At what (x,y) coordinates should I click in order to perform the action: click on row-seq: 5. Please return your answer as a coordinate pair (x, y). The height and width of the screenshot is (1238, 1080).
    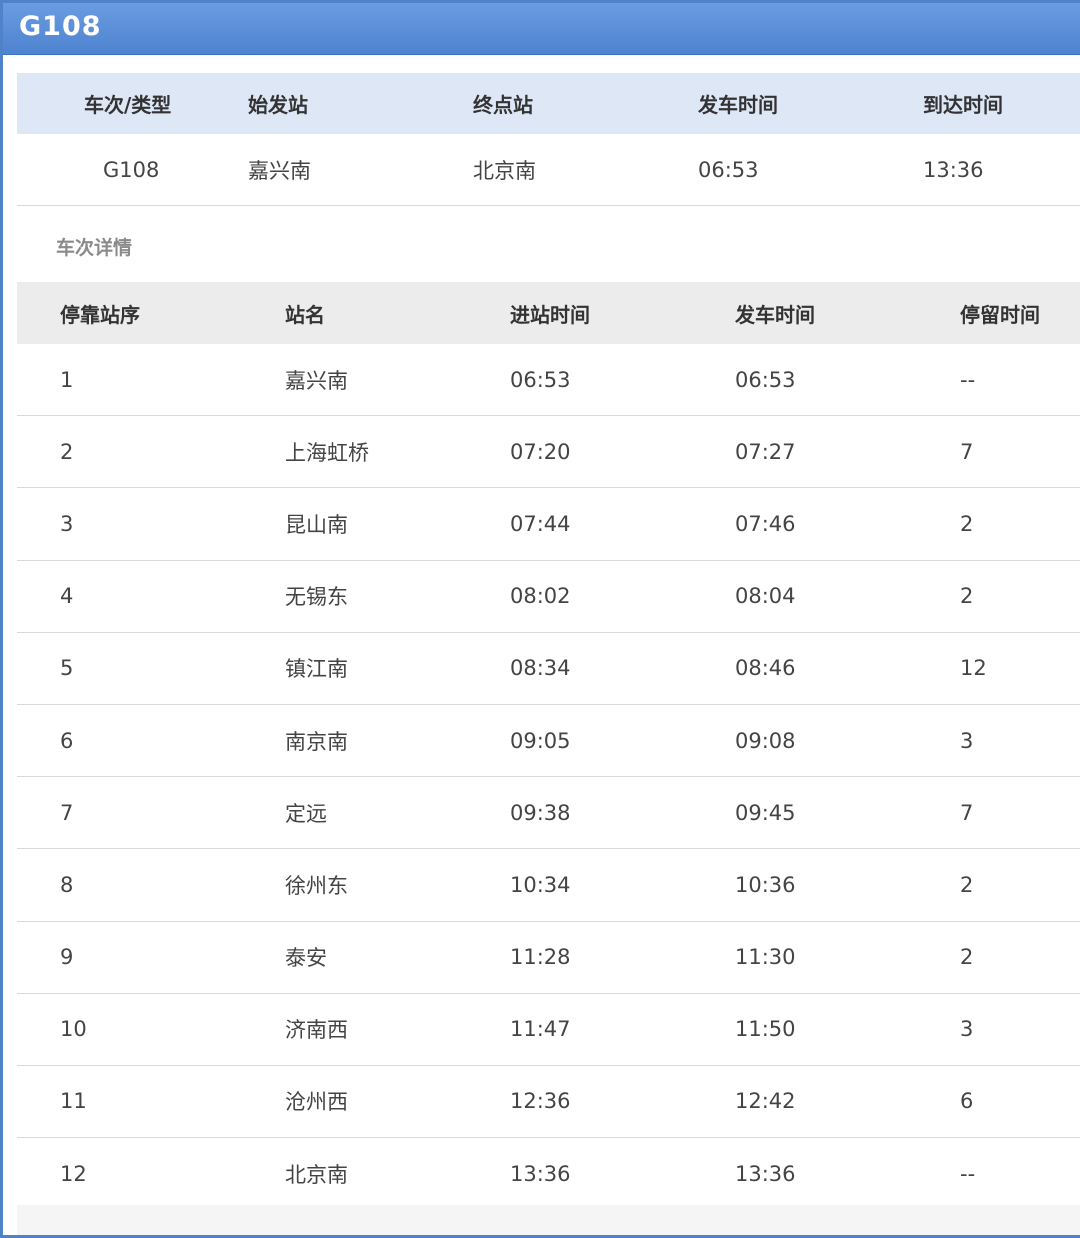
    Looking at the image, I should click on (67, 668).